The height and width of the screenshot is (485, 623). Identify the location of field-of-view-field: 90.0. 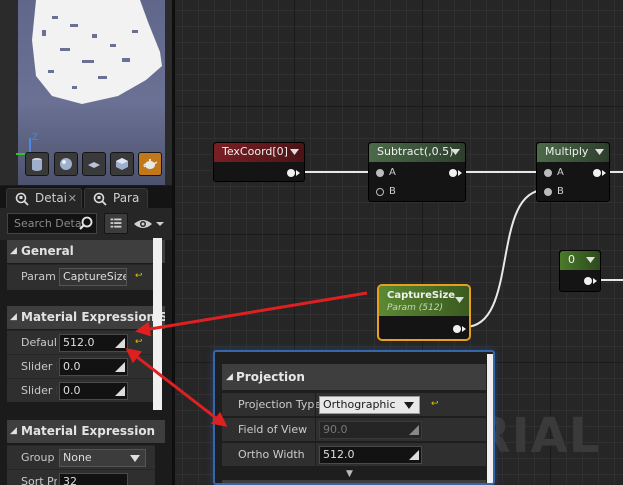
(370, 430).